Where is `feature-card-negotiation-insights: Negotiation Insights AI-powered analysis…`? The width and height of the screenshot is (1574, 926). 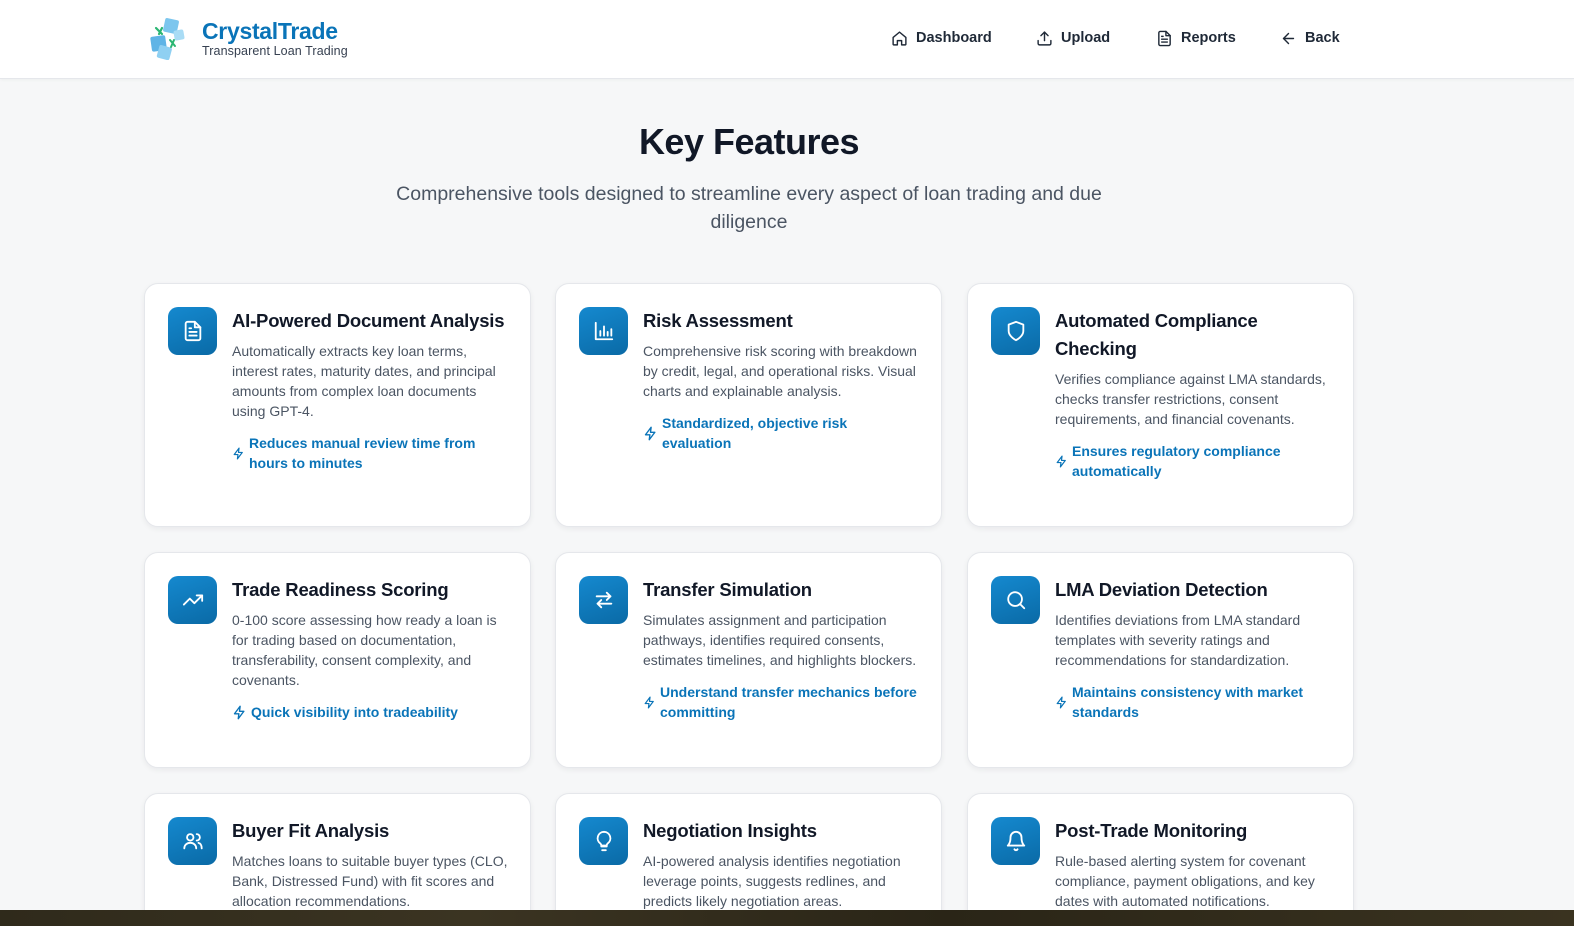
feature-card-negotiation-insights: Negotiation Insights AI-powered analysis… is located at coordinates (748, 859).